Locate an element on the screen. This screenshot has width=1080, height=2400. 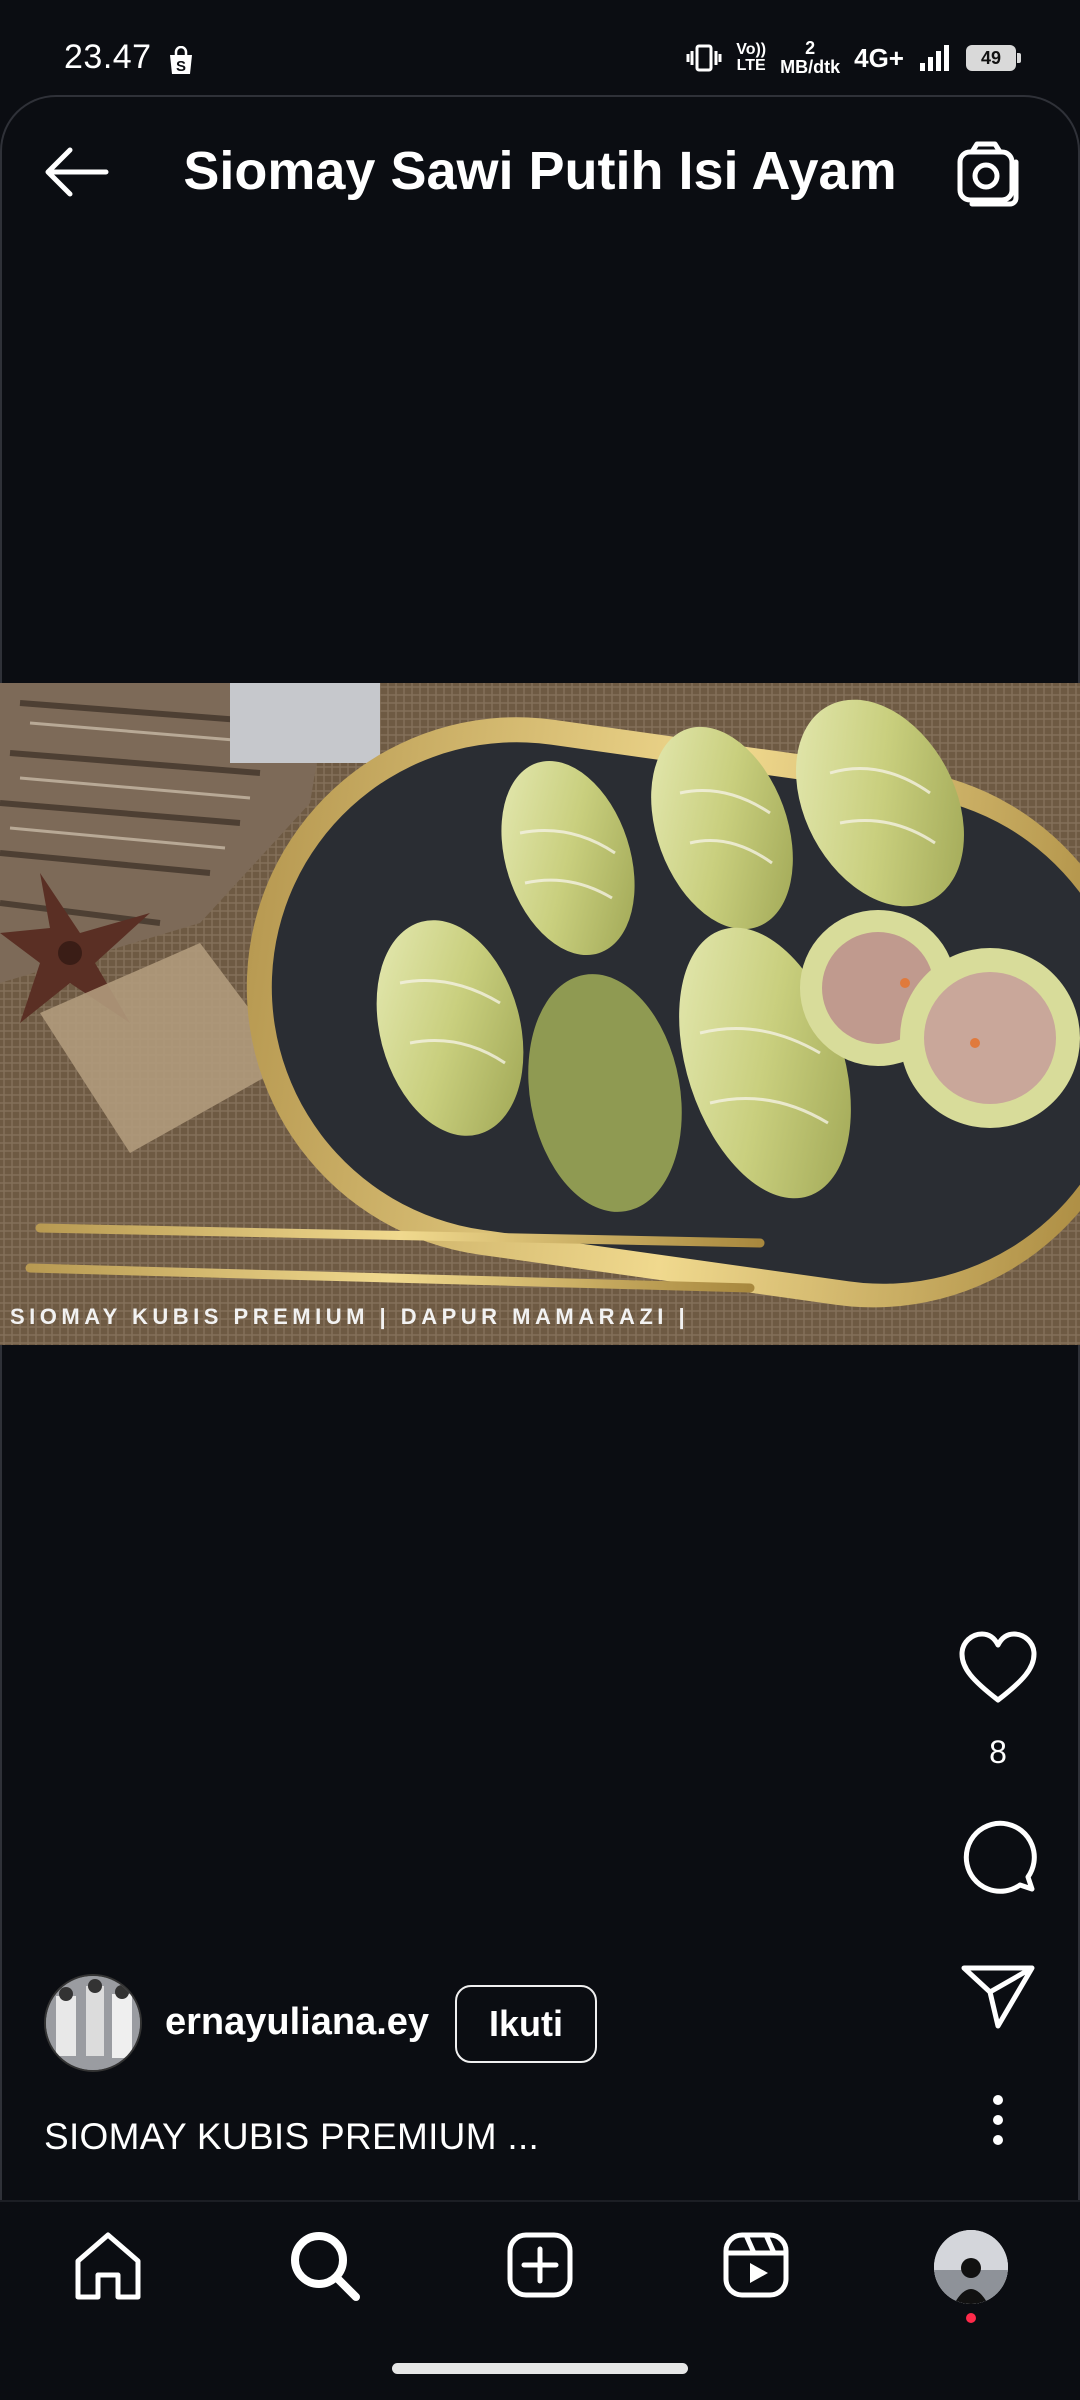
heart-icon is located at coordinates (998, 1668).